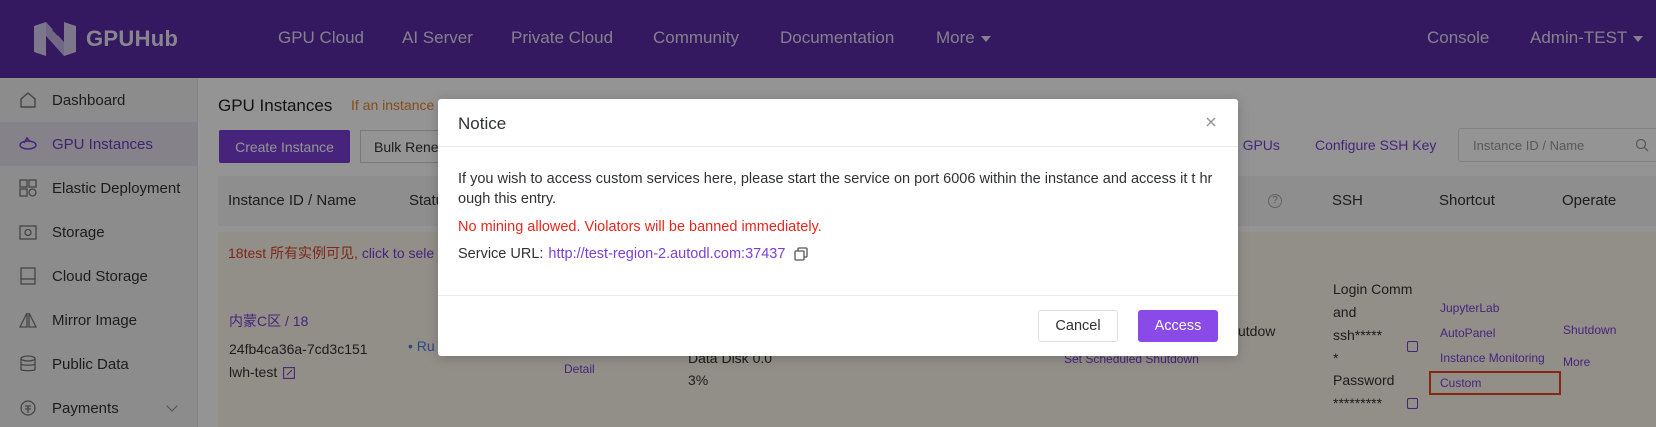 This screenshot has height=427, width=1656. What do you see at coordinates (666, 254) in the screenshot?
I see `service-url-link: http://test-region-2.autodl.com:37437` at bounding box center [666, 254].